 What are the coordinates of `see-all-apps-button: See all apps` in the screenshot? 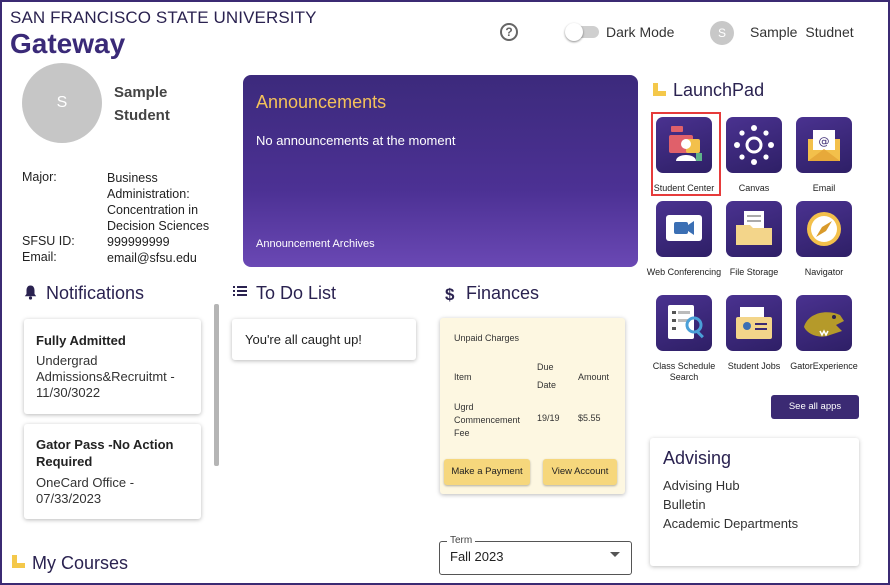 It's located at (815, 407).